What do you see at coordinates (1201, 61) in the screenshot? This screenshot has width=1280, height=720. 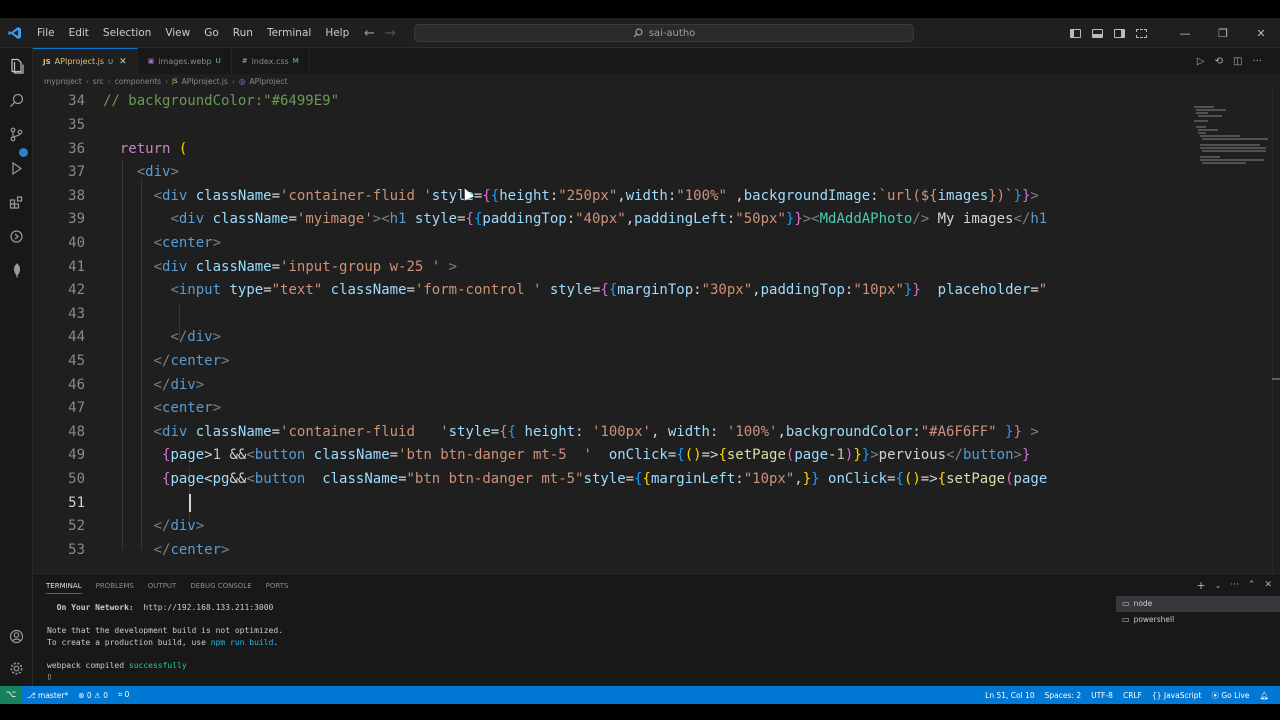 I see `run-code-icon: ▷` at bounding box center [1201, 61].